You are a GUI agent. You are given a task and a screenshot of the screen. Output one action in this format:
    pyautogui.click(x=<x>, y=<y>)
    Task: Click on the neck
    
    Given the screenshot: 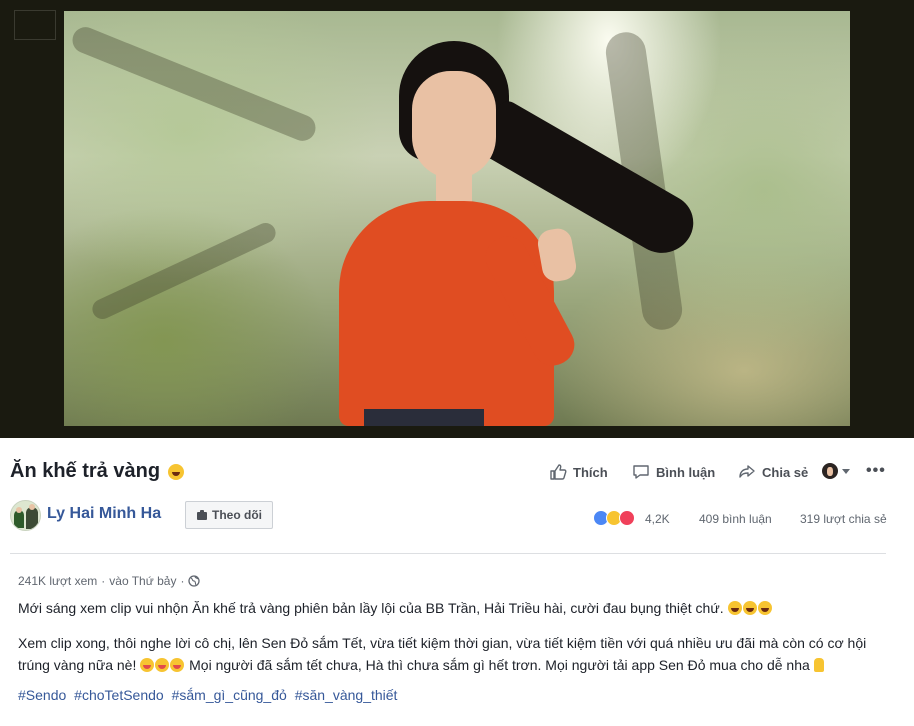 What is the action you would take?
    pyautogui.click(x=454, y=186)
    